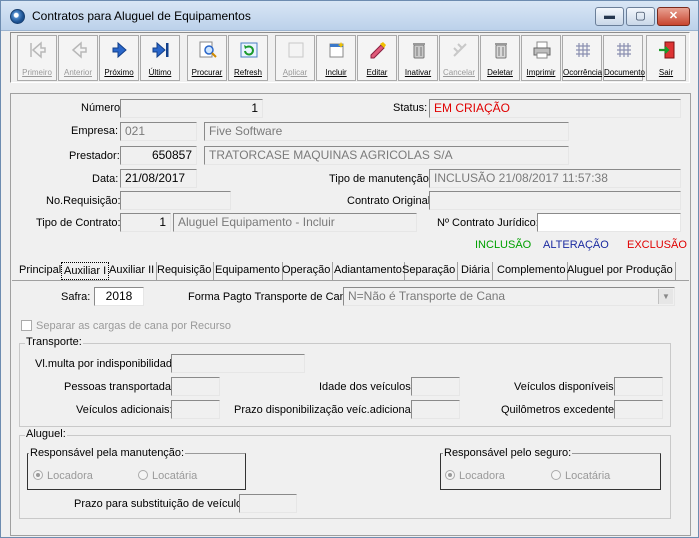 The width and height of the screenshot is (699, 538). I want to click on checkbox-box, so click(26, 325).